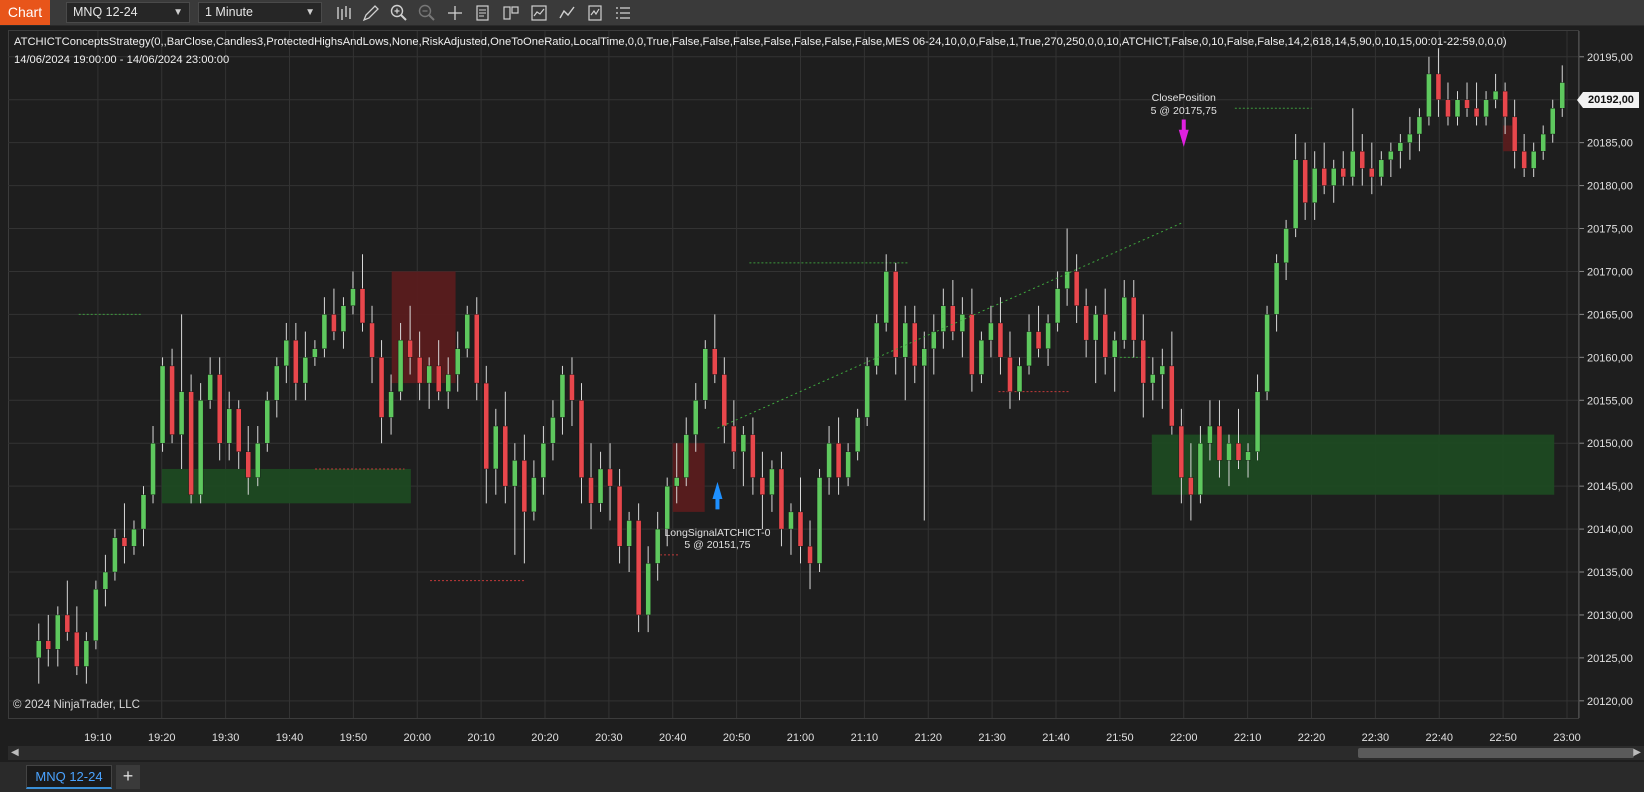 The width and height of the screenshot is (1644, 792). What do you see at coordinates (128, 777) in the screenshot?
I see `add-tab-button: +` at bounding box center [128, 777].